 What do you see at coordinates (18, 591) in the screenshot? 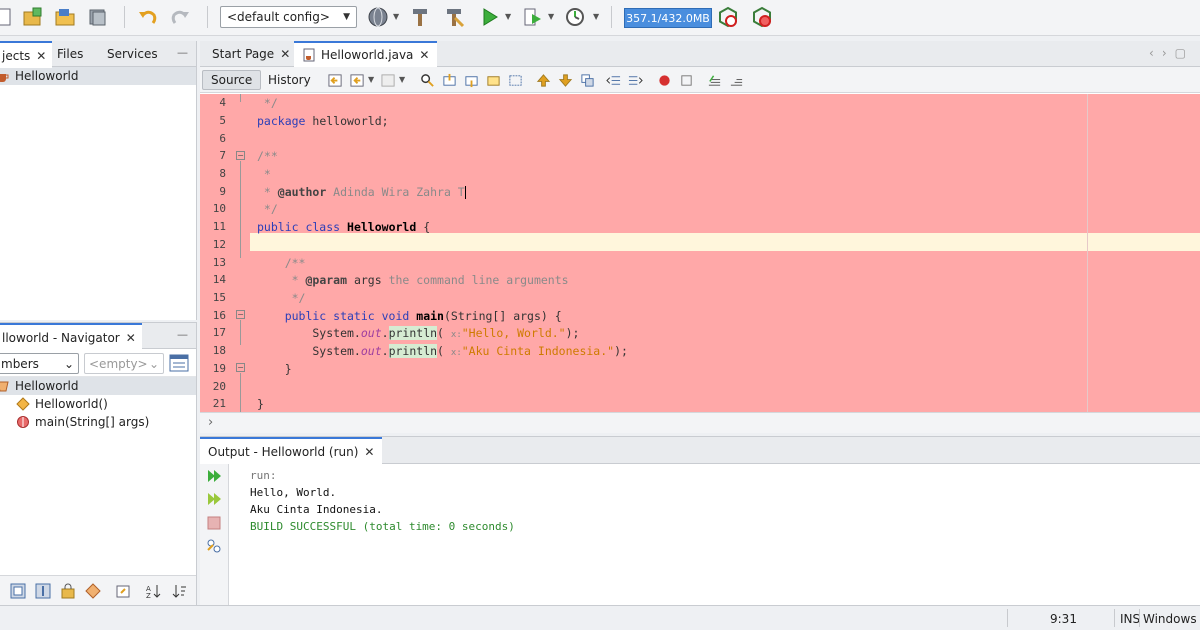
I see `show-fields-icon` at bounding box center [18, 591].